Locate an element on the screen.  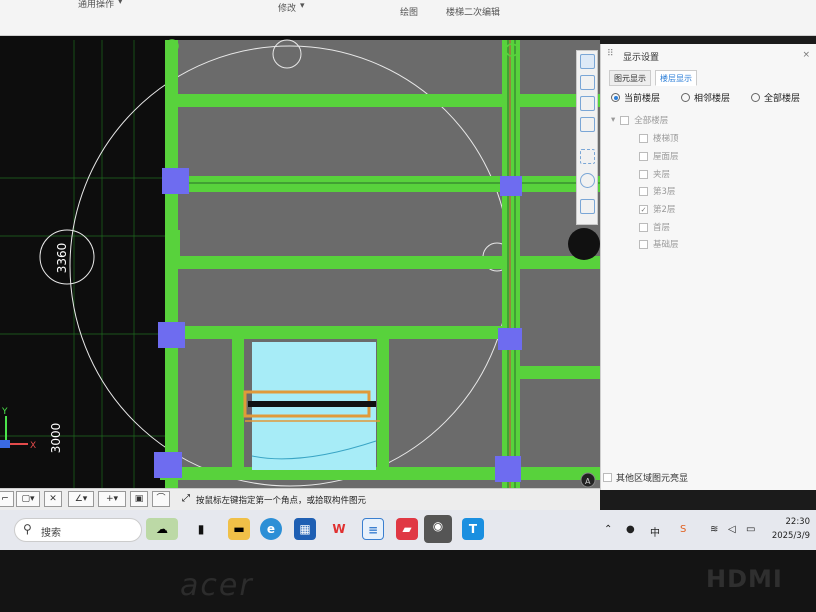
display-settings-icon is located at coordinates (587, 206).